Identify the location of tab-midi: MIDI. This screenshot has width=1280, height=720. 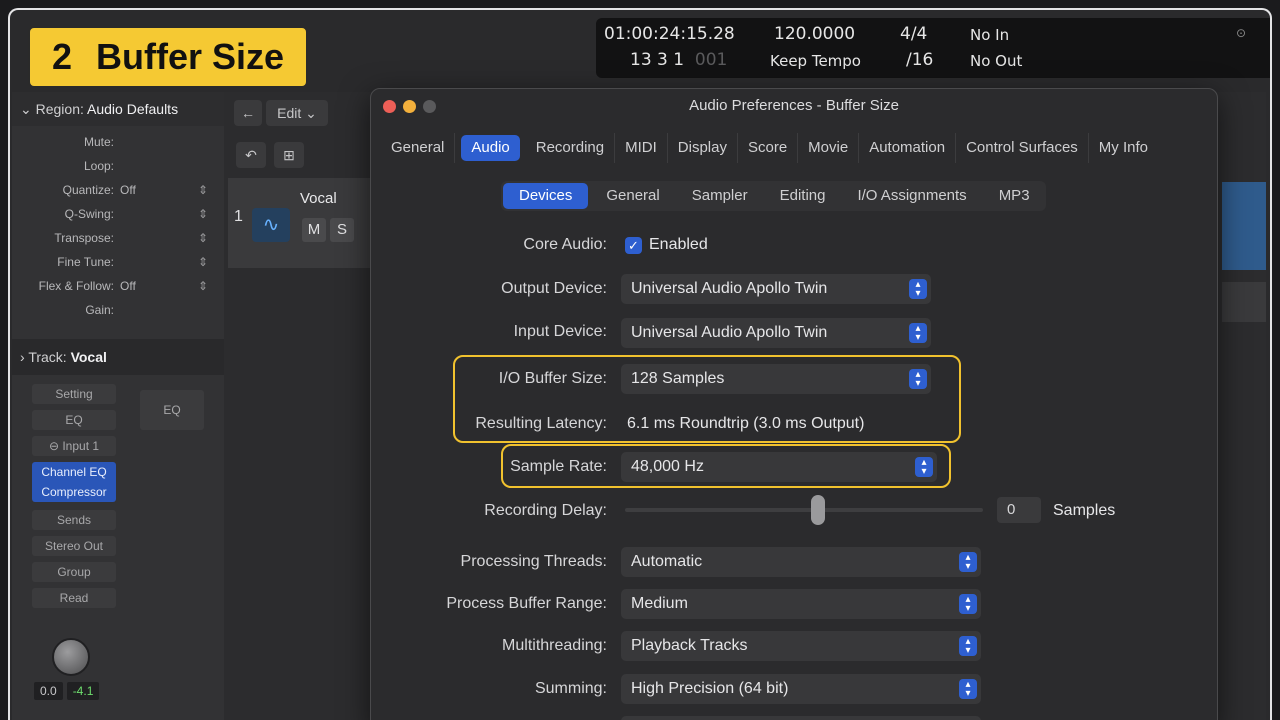
(641, 148).